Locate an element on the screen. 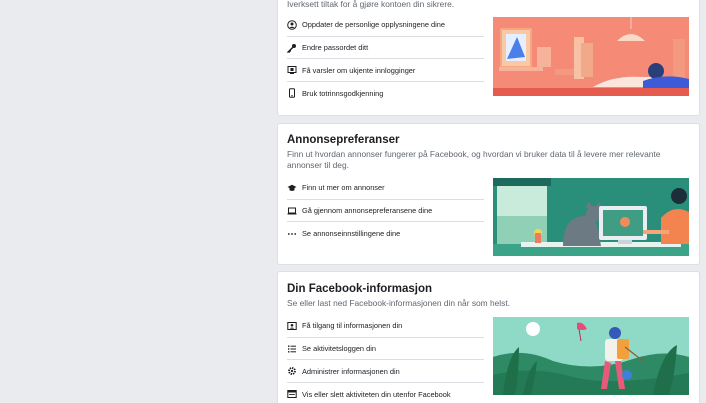 The image size is (706, 403). manage-information-link: Administrer informasjonen din is located at coordinates (385, 372).